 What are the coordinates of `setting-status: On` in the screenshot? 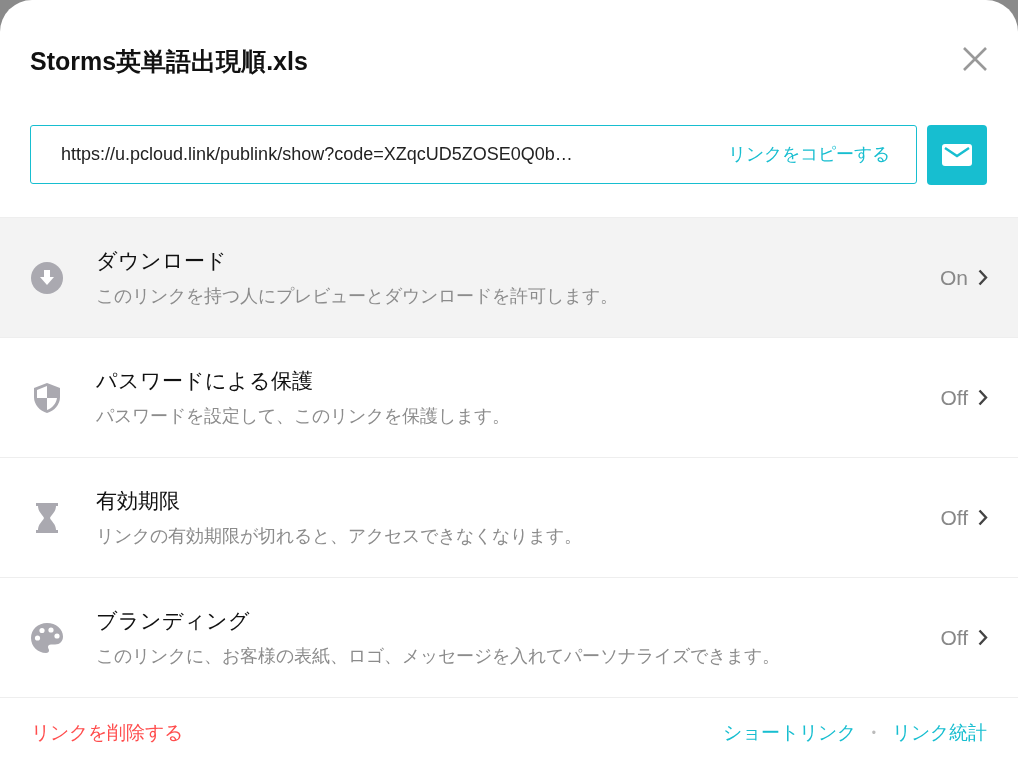 It's located at (954, 277).